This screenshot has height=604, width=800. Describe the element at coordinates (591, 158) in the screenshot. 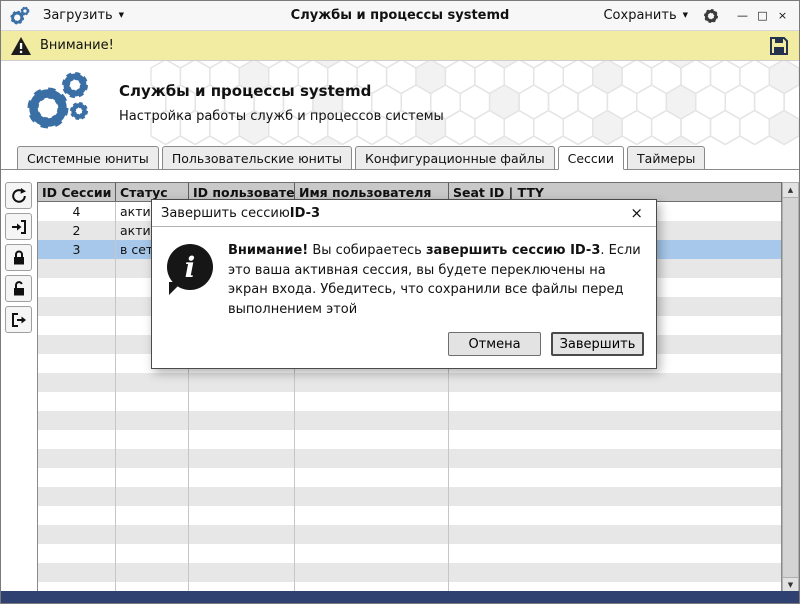

I see `tab-4: Сессии` at that location.